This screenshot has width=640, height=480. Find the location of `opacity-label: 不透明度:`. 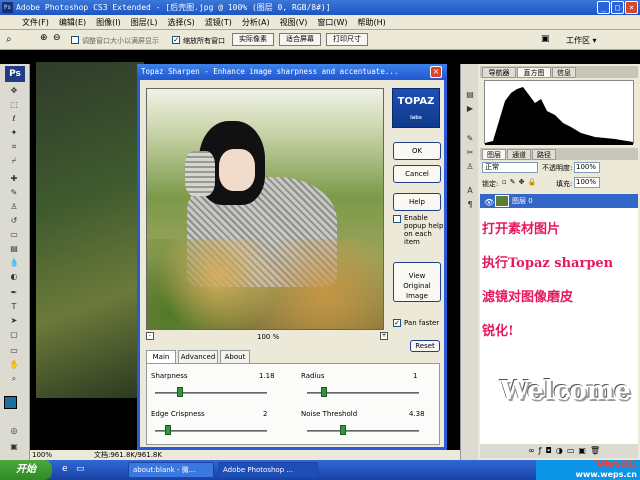

opacity-label: 不透明度: is located at coordinates (557, 168).